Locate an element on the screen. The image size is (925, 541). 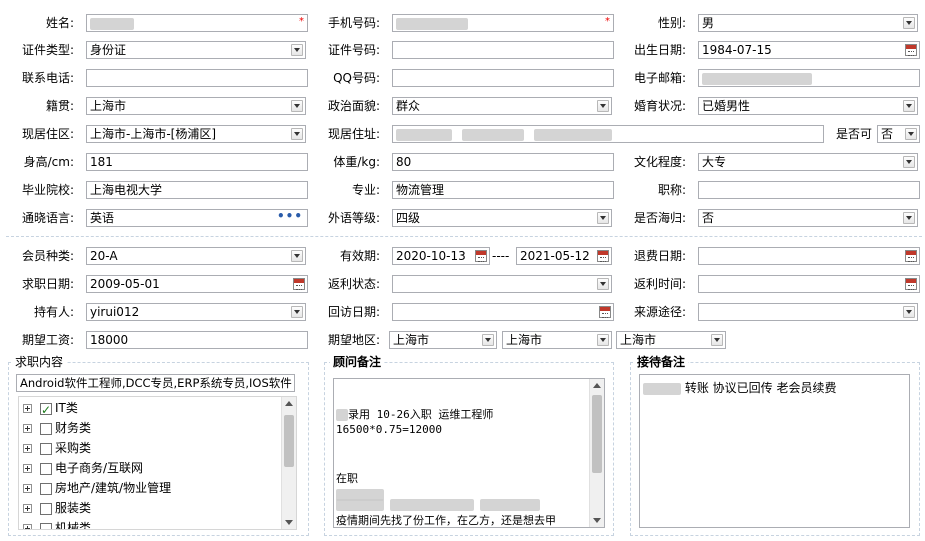
notes-scrollbar is located at coordinates (596, 453).